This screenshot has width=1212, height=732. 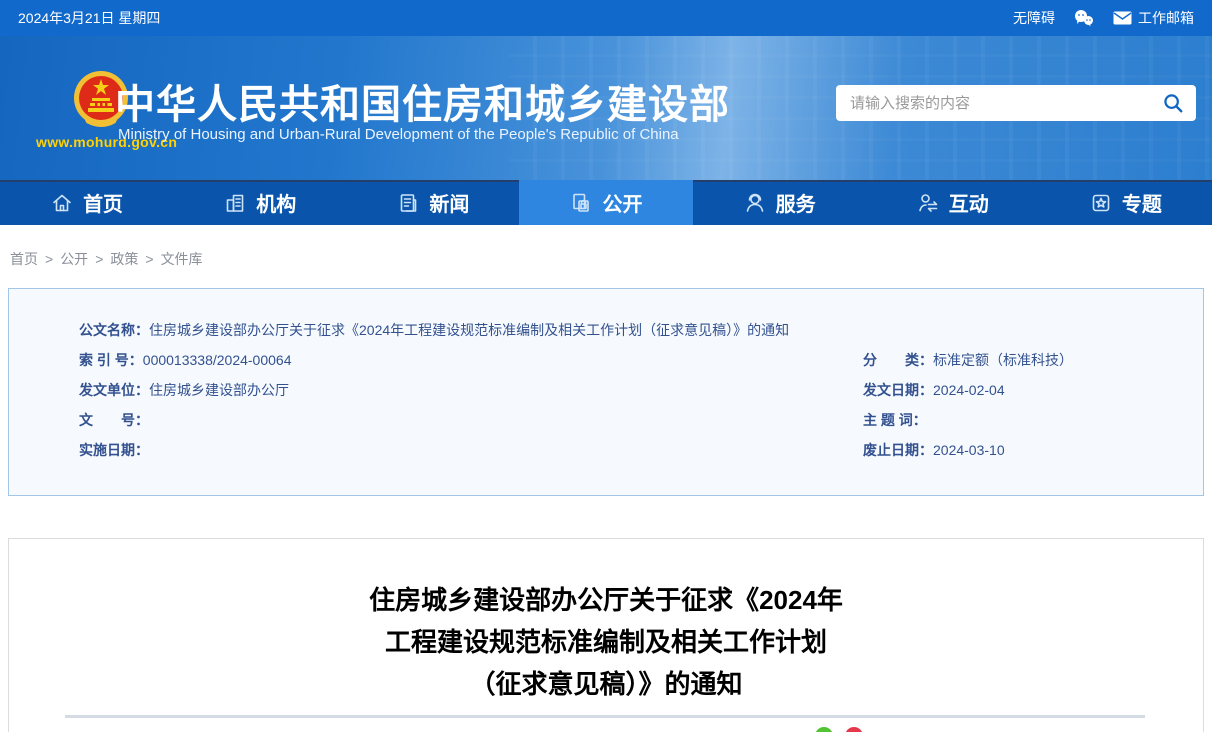 I want to click on news-icon, so click(x=409, y=202).